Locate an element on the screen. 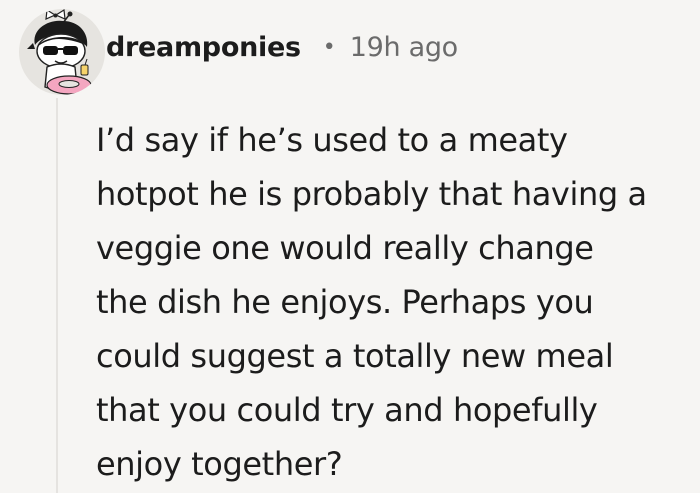 This screenshot has width=700, height=493. comment-body-line: veggie one would really change is located at coordinates (345, 248).